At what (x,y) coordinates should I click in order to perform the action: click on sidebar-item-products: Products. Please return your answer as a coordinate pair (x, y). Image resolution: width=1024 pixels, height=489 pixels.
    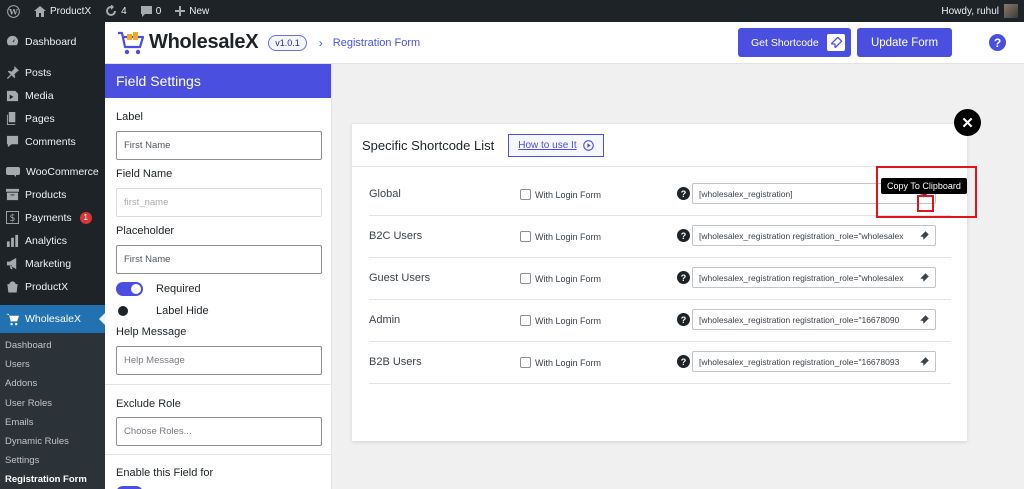
    Looking at the image, I should click on (52, 194).